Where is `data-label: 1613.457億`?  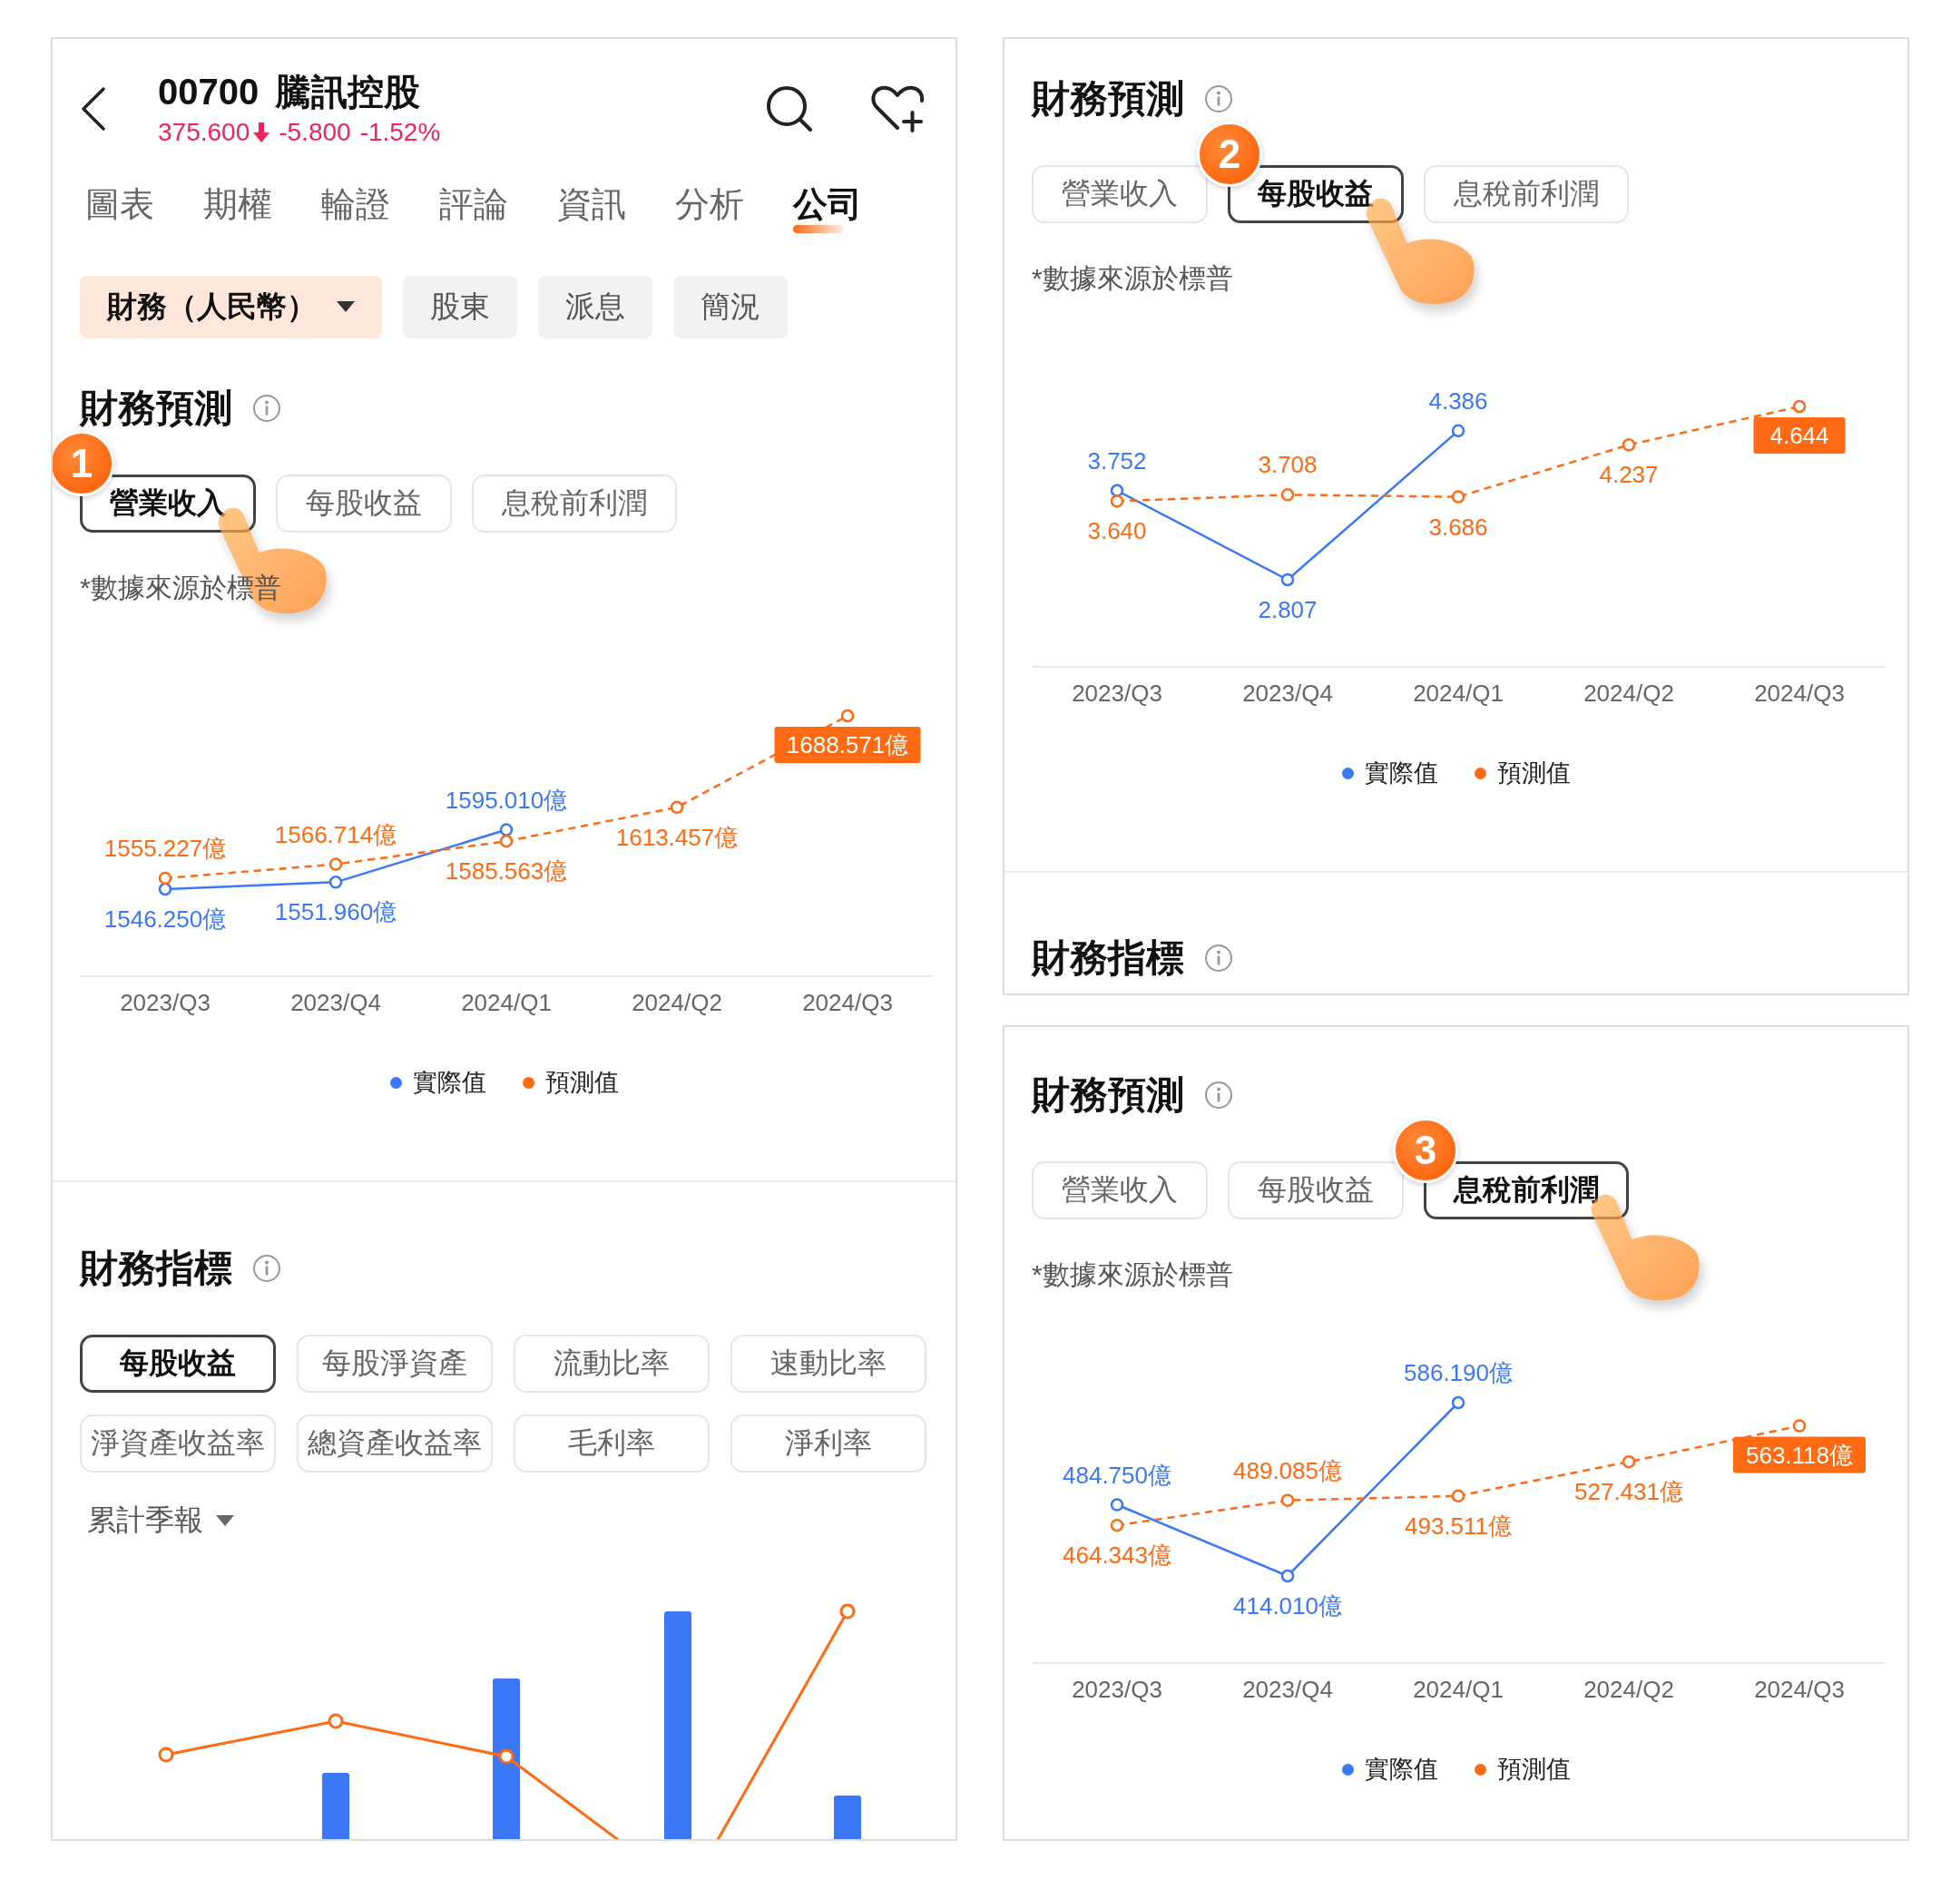
data-label: 1613.457億 is located at coordinates (677, 837).